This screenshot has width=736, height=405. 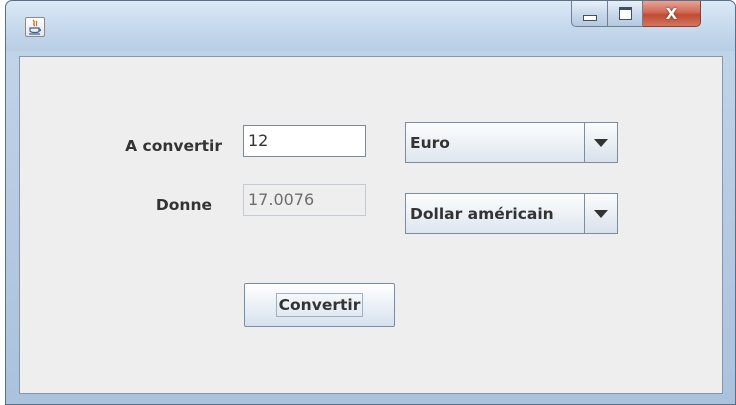 I want to click on from-currency-dropdown-button, so click(x=600, y=142).